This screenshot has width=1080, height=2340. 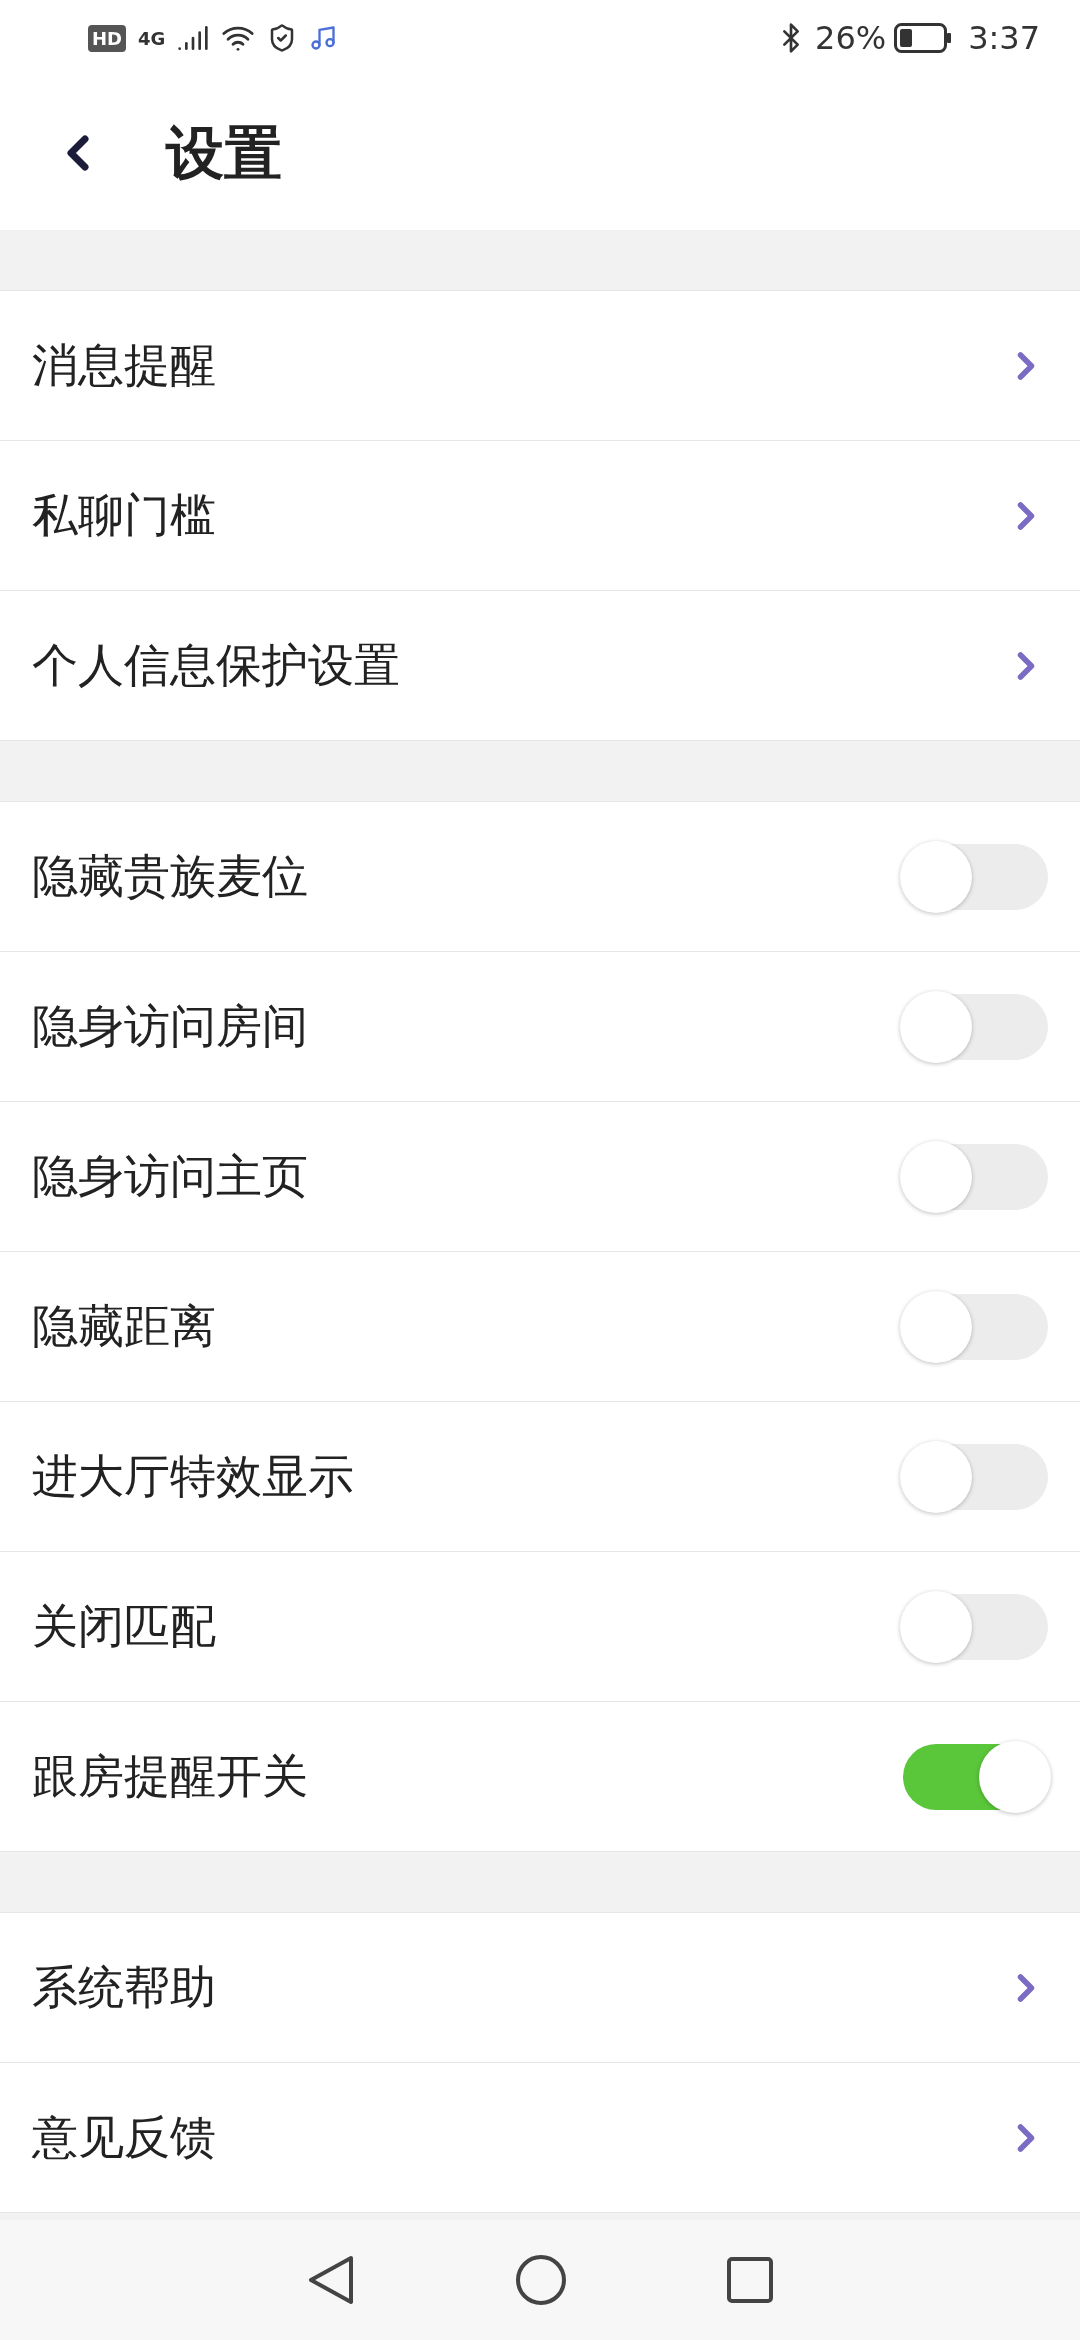 What do you see at coordinates (923, 38) in the screenshot?
I see `battery-icon` at bounding box center [923, 38].